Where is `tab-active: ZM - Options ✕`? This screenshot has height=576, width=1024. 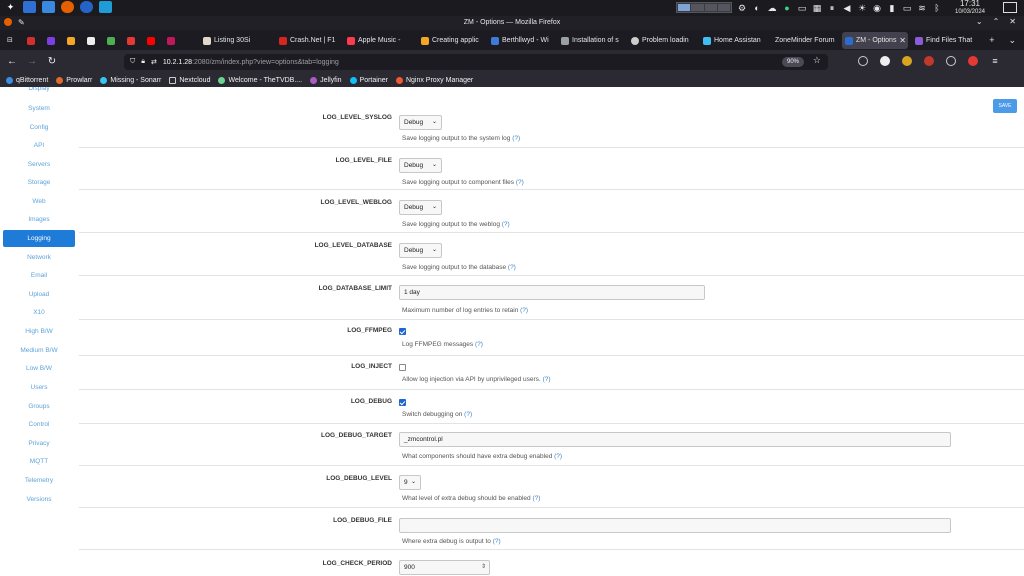
tab-active: ZM - Options ✕ is located at coordinates (875, 40).